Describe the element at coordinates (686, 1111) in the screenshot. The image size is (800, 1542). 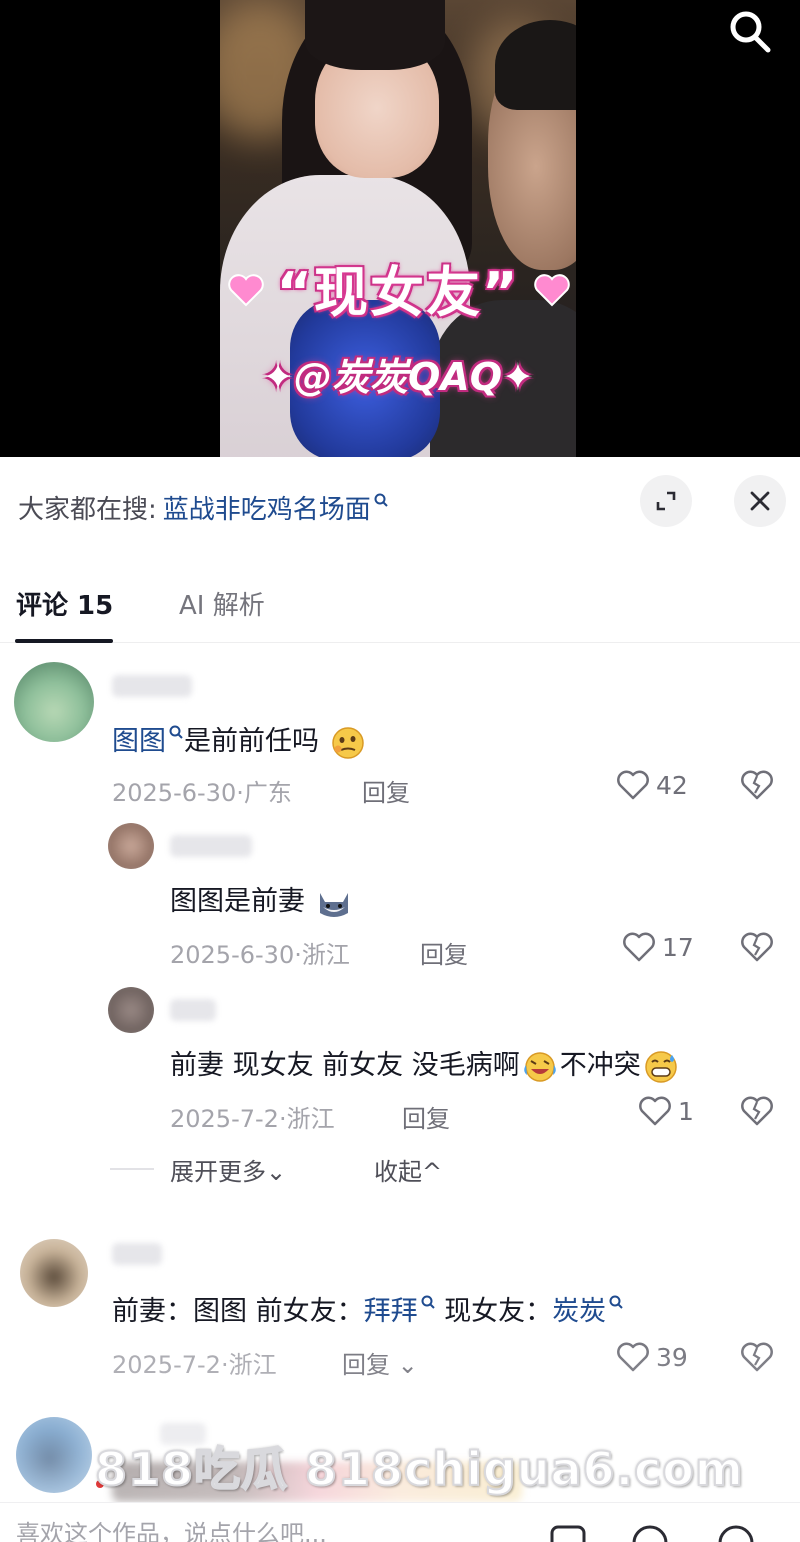
I see `like-count: 1` at that location.